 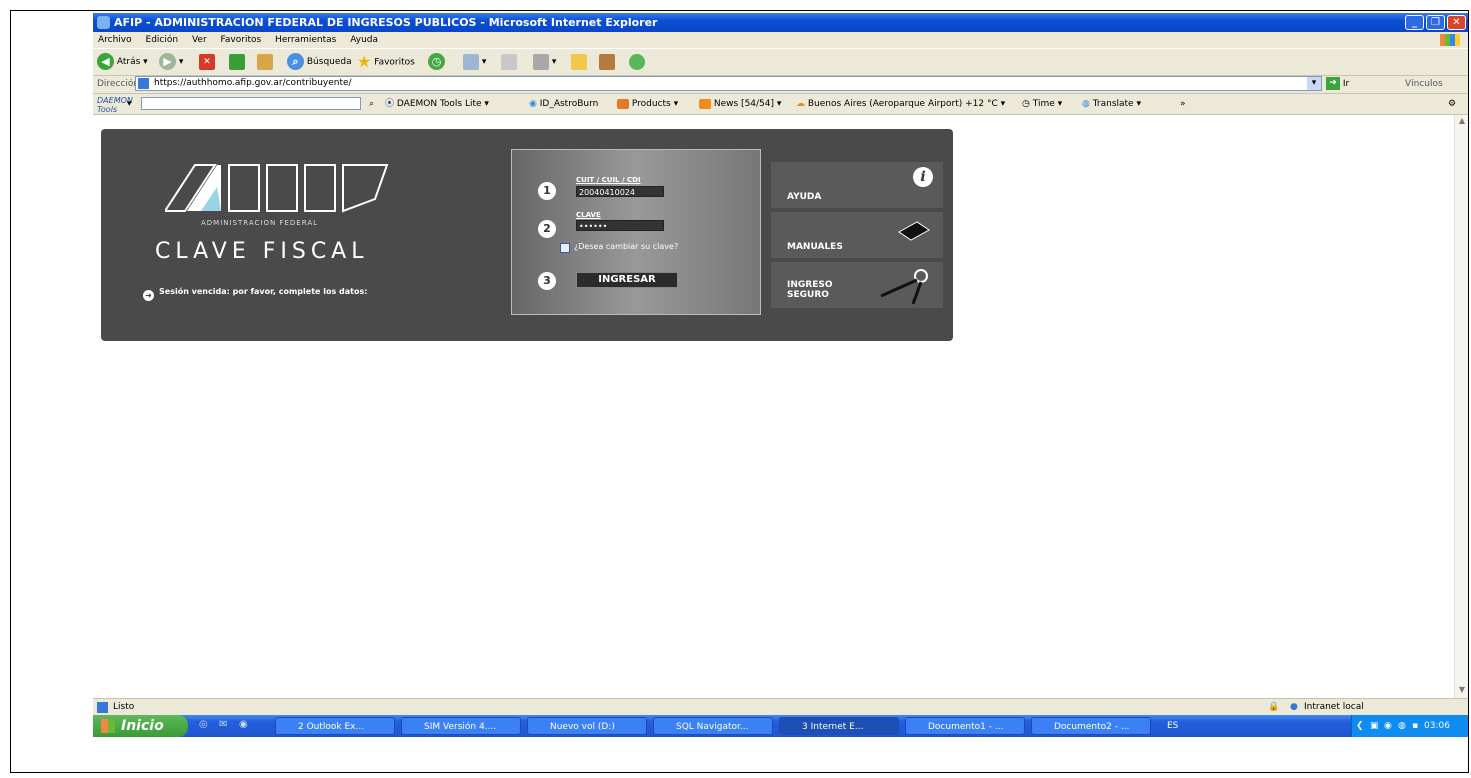 What do you see at coordinates (305, 40) in the screenshot?
I see `menu-herramientas: Herramientas` at bounding box center [305, 40].